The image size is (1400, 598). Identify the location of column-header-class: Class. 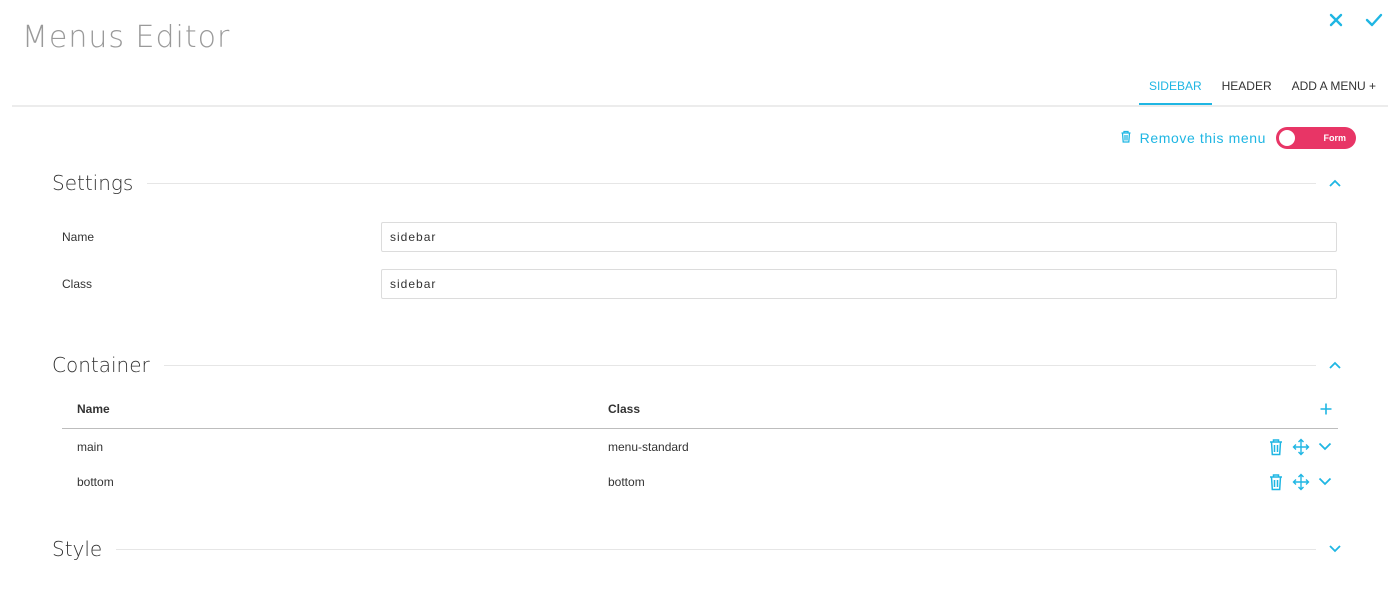
(624, 409).